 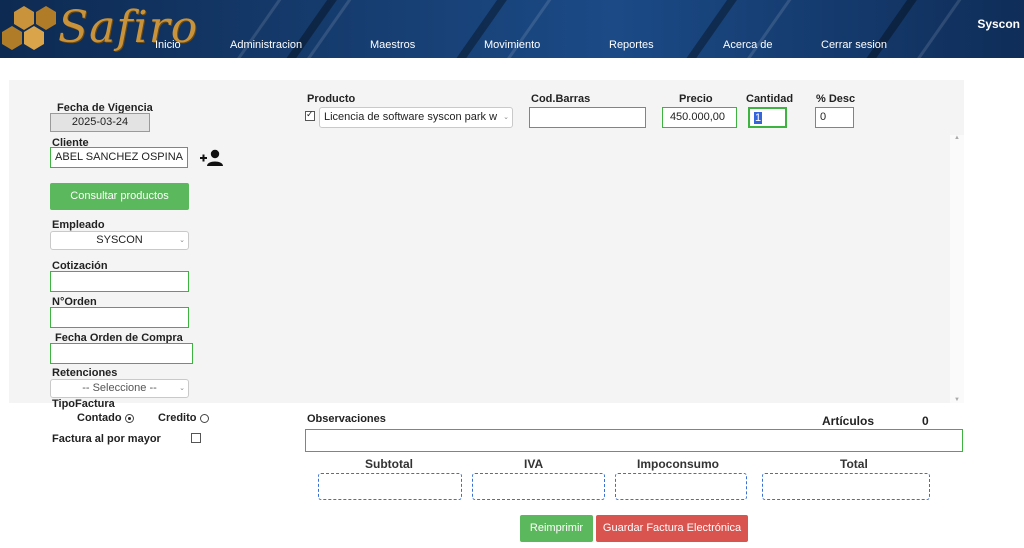 What do you see at coordinates (98, 29) in the screenshot?
I see `brand-logo: Safiro` at bounding box center [98, 29].